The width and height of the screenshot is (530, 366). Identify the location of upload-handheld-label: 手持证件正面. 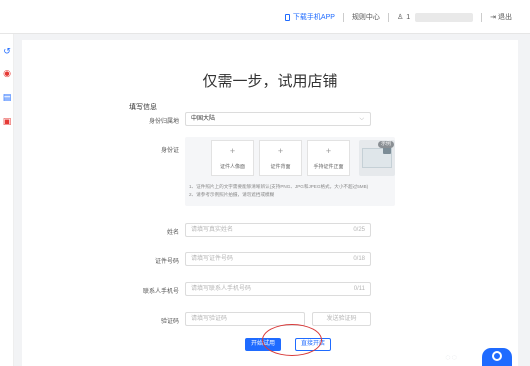
(328, 167).